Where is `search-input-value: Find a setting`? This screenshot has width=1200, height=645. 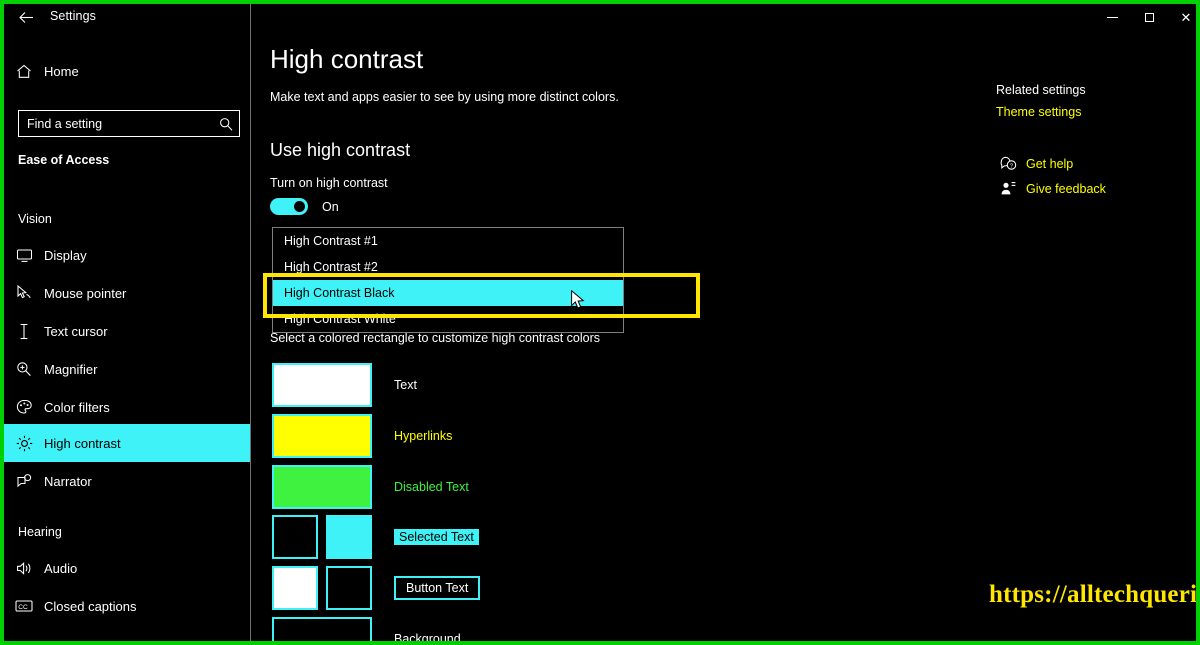 search-input-value: Find a setting is located at coordinates (116, 124).